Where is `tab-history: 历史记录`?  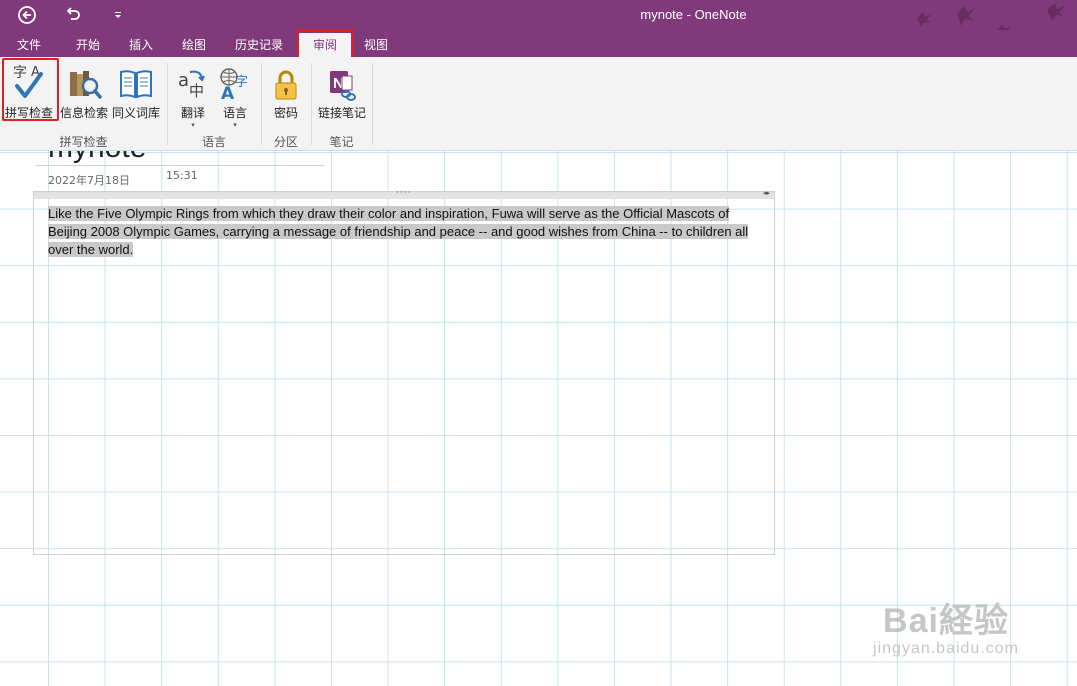
tab-history: 历史记录 is located at coordinates (259, 45).